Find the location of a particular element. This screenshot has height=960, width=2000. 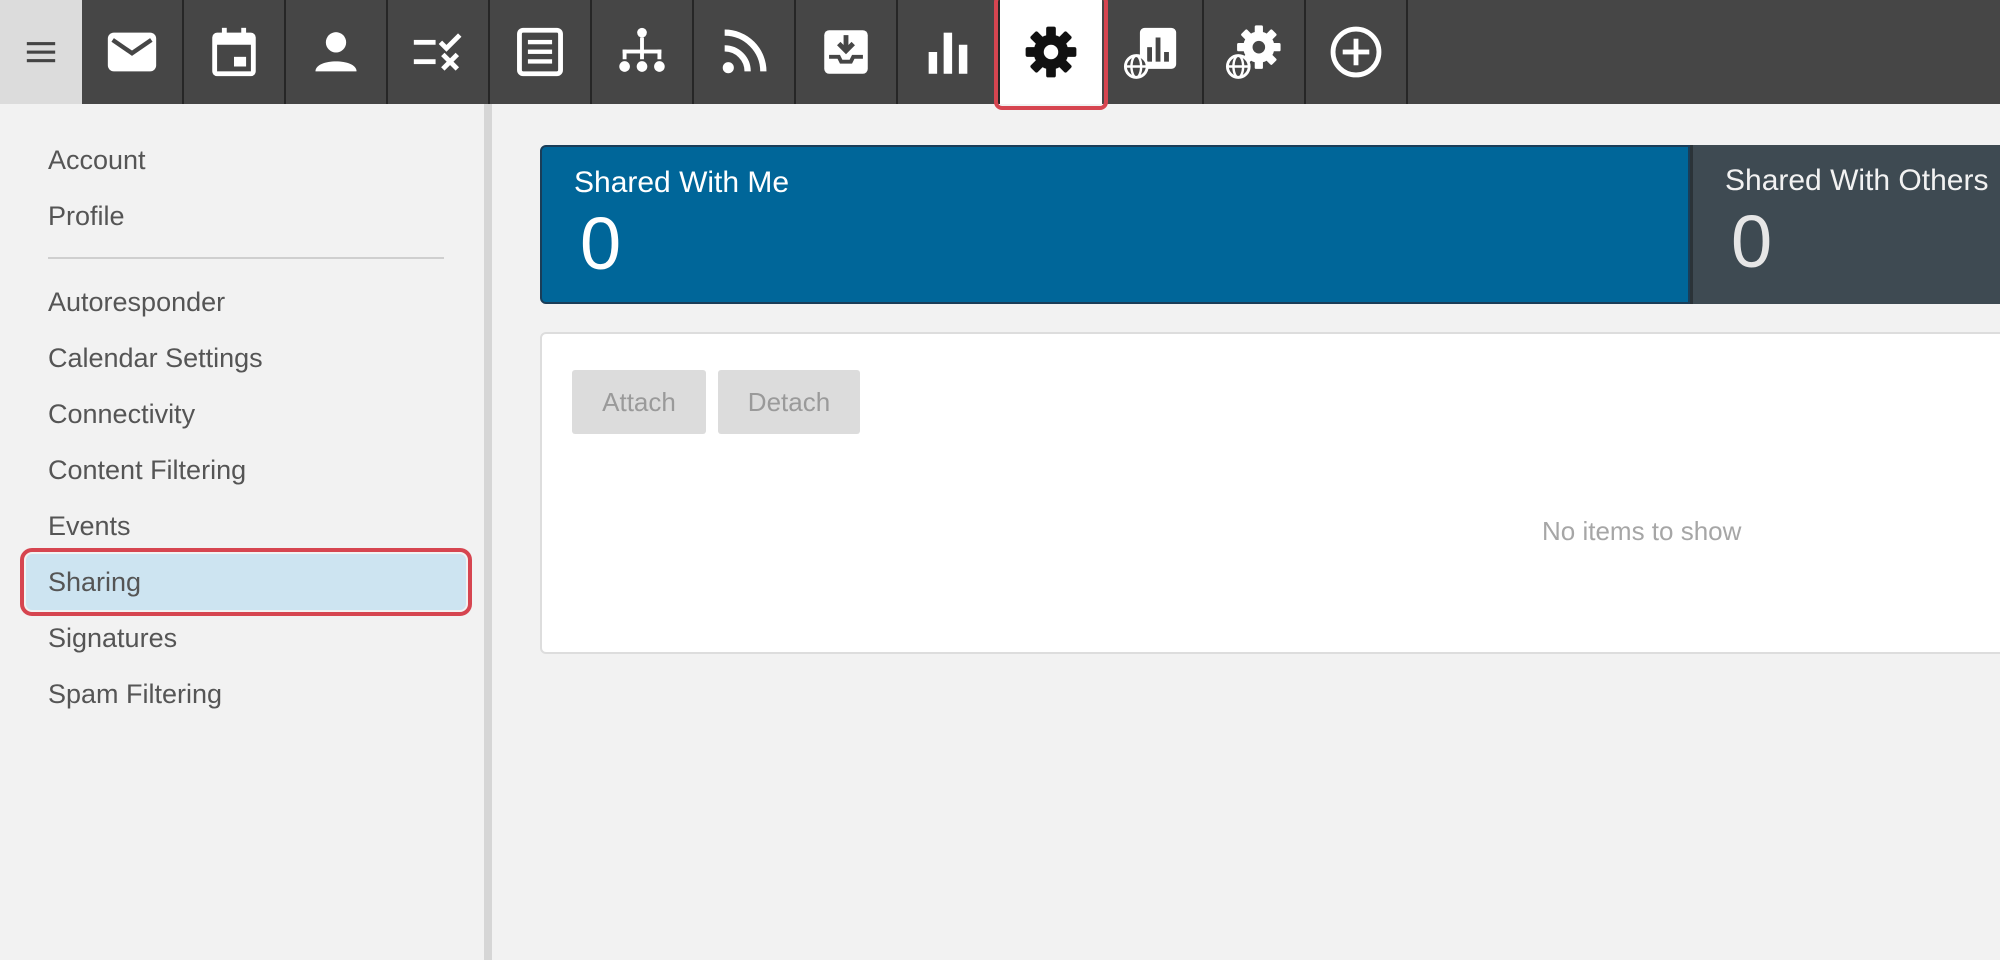

calendar-icon is located at coordinates (234, 52).